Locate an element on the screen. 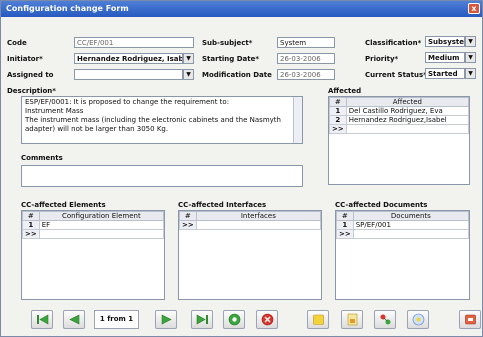  classification-label: Classification* is located at coordinates (393, 43).